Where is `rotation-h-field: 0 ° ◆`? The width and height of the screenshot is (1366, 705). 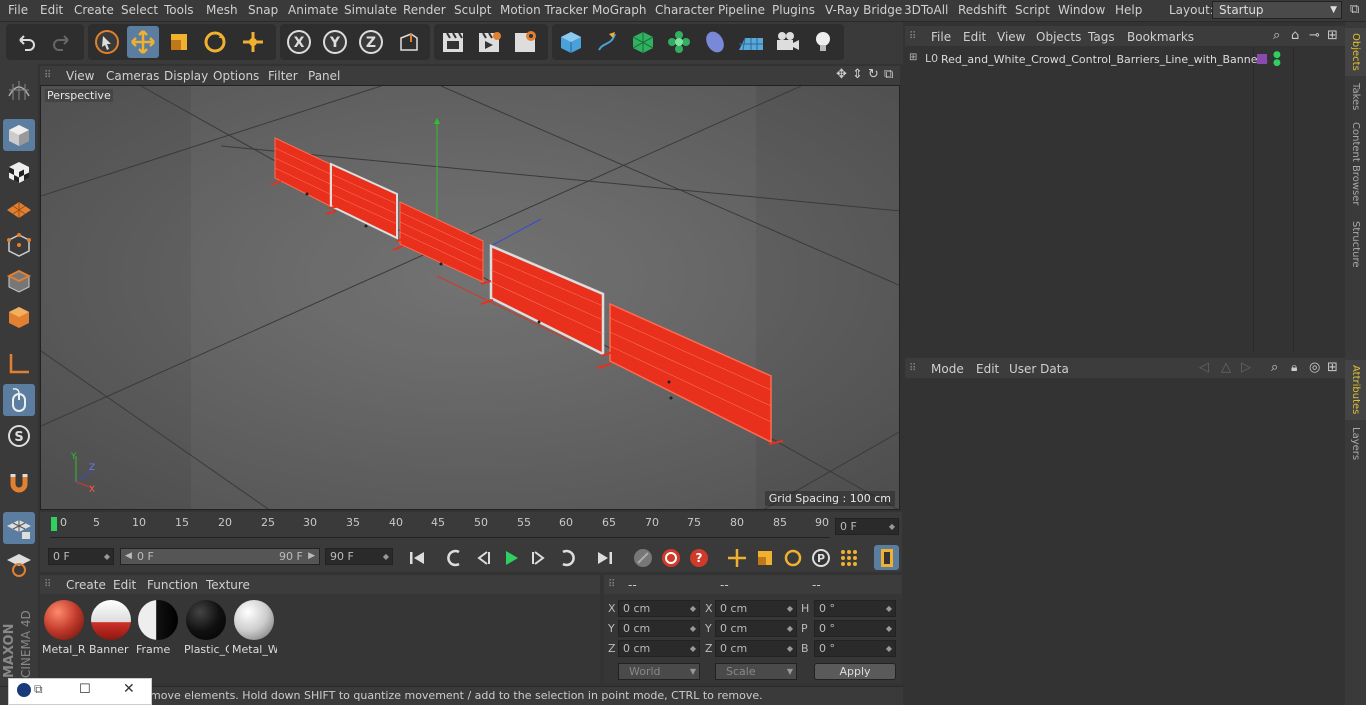
rotation-h-field: 0 ° ◆ is located at coordinates (855, 608).